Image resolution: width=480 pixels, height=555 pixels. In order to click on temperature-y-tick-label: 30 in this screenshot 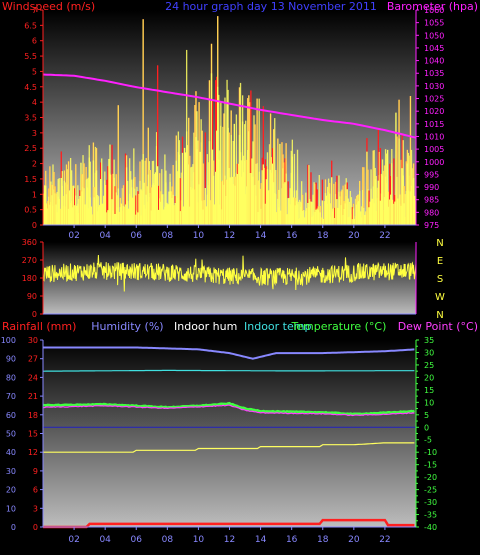, I will do `click(429, 352)`.